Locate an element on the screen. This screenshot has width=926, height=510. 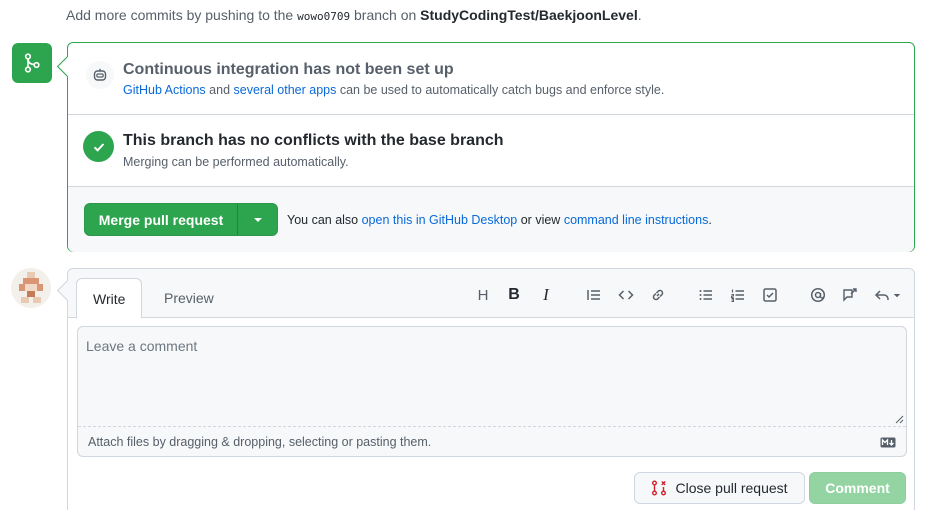
comment-tabbar: Write Preview H B I is located at coordinates (491, 294).